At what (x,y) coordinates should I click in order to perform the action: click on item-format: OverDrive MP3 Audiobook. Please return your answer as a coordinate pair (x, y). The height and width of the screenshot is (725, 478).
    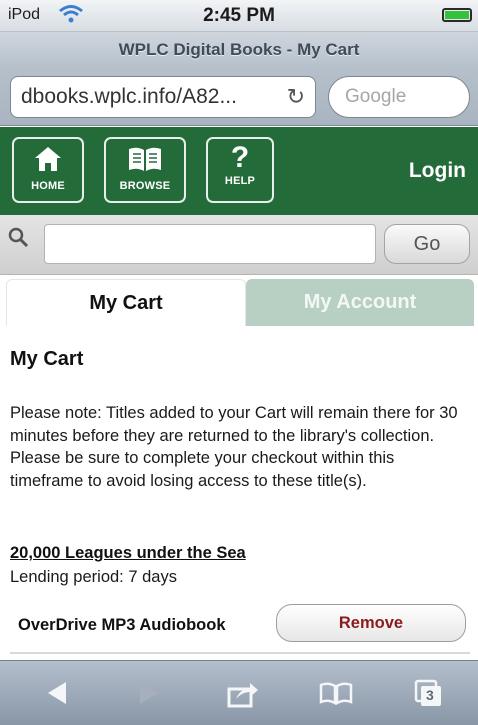
    Looking at the image, I should click on (122, 625).